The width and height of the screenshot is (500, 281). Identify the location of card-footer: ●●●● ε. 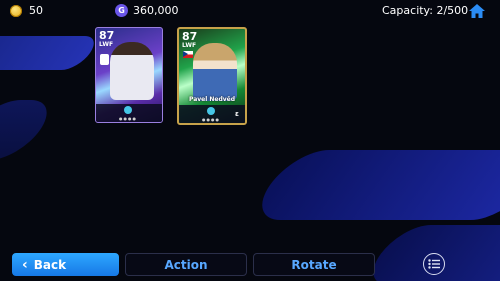
(212, 114).